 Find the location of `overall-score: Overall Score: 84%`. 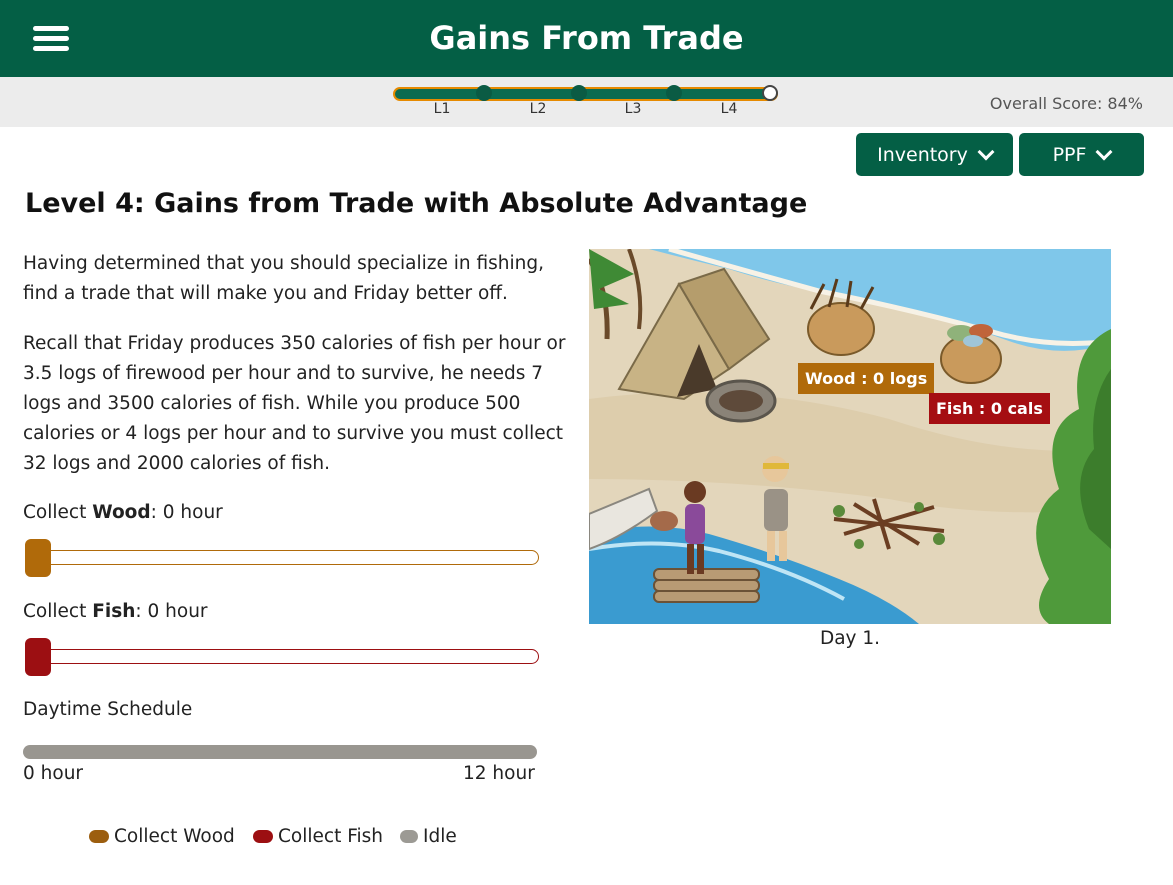

overall-score: Overall Score: 84% is located at coordinates (1066, 103).